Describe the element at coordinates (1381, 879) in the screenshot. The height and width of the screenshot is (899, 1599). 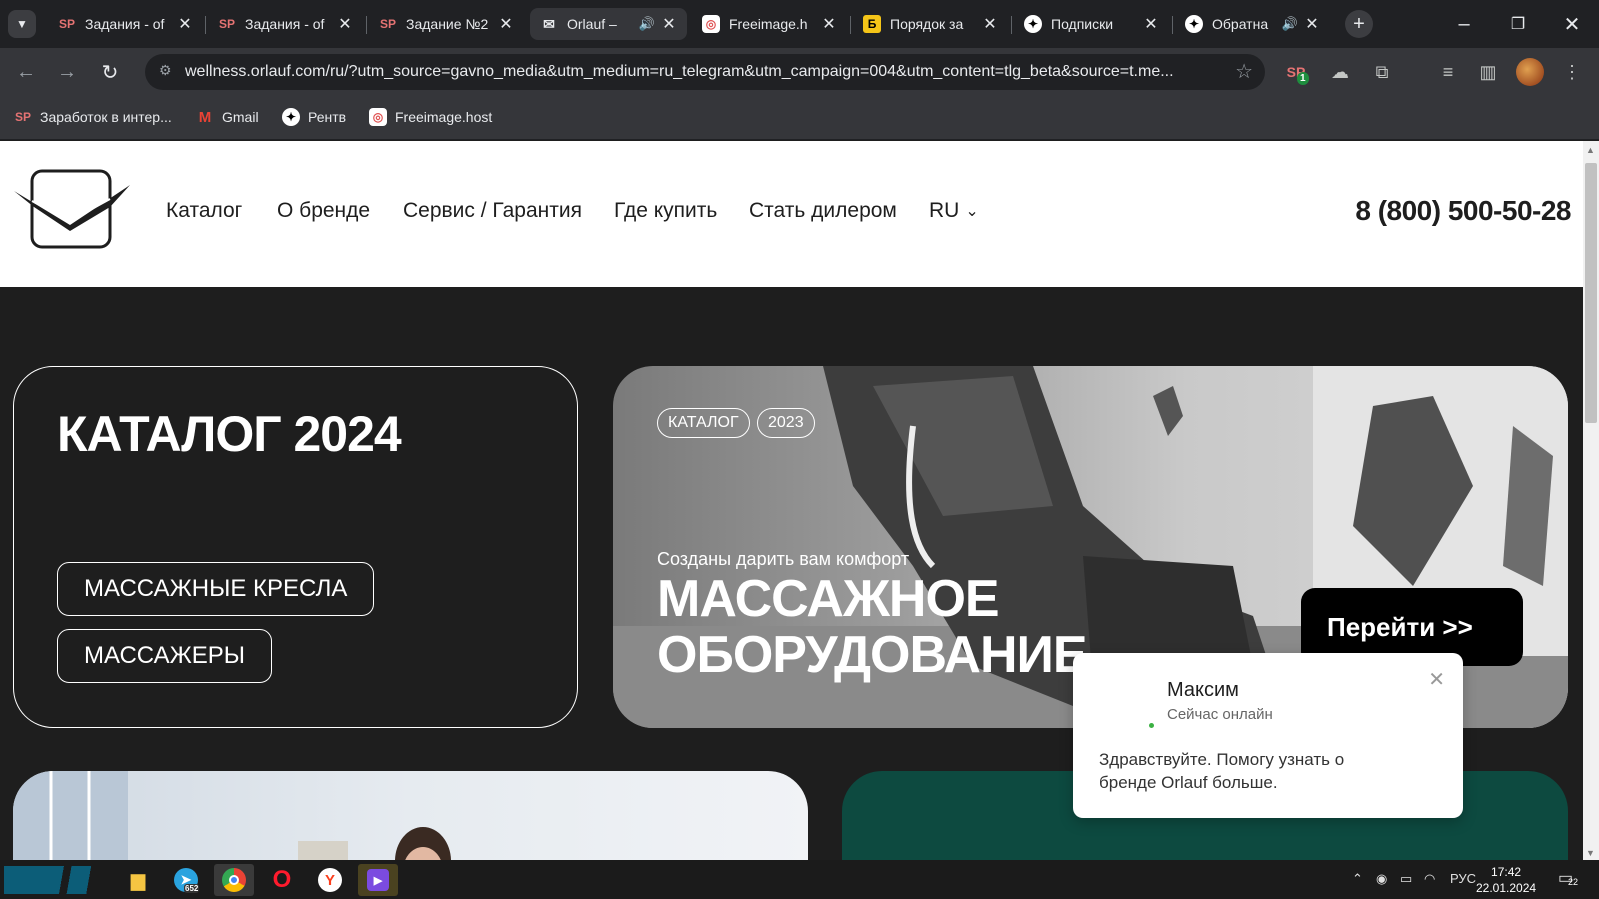
I see `sync-icon: ◉` at that location.